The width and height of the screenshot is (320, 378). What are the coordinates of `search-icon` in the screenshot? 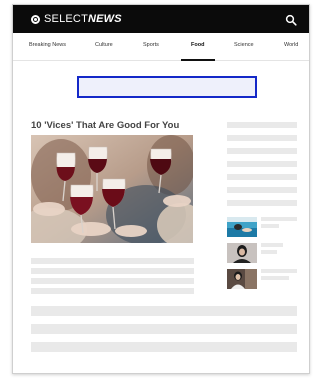 It's located at (291, 19).